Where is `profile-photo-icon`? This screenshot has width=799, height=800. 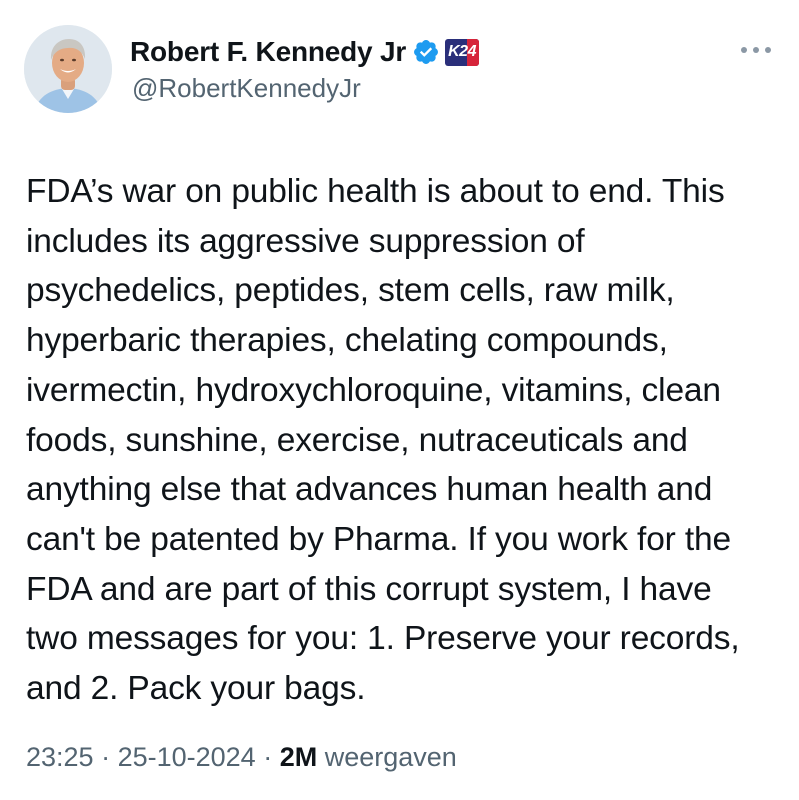
profile-photo-icon is located at coordinates (68, 69).